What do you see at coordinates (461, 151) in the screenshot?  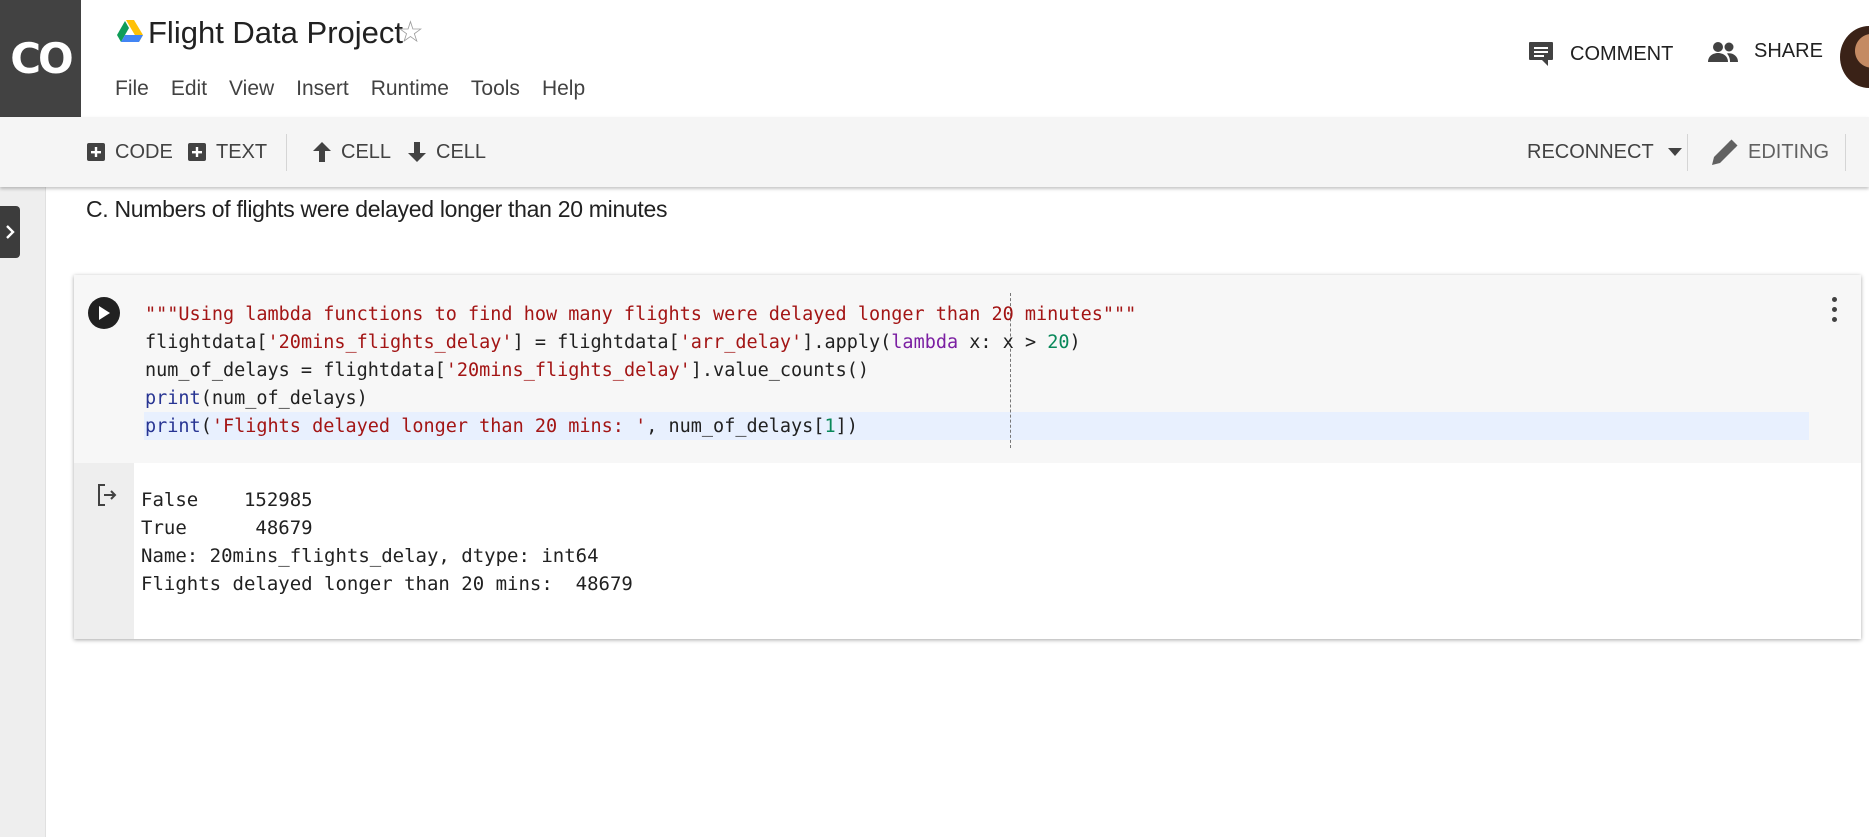 I see `cell-down-label: CELL` at bounding box center [461, 151].